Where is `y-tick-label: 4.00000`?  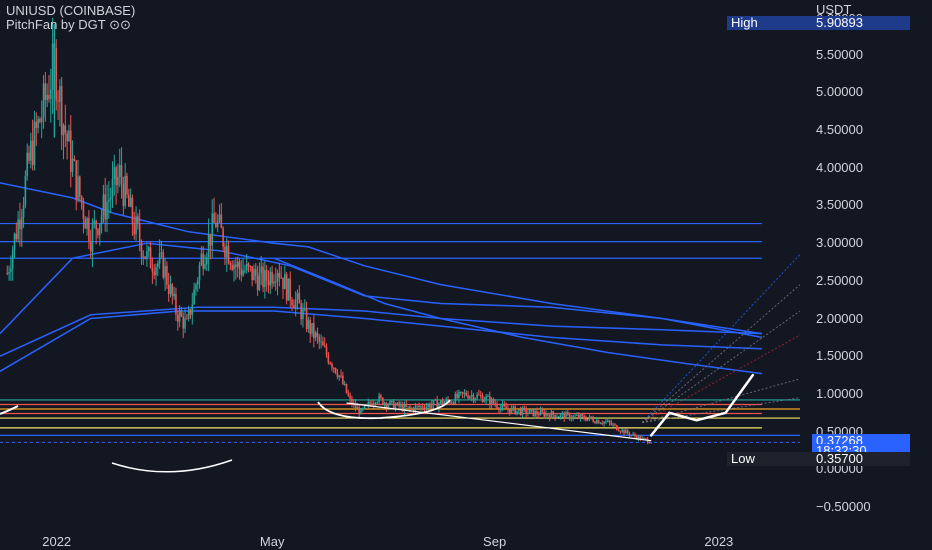 y-tick-label: 4.00000 is located at coordinates (839, 167).